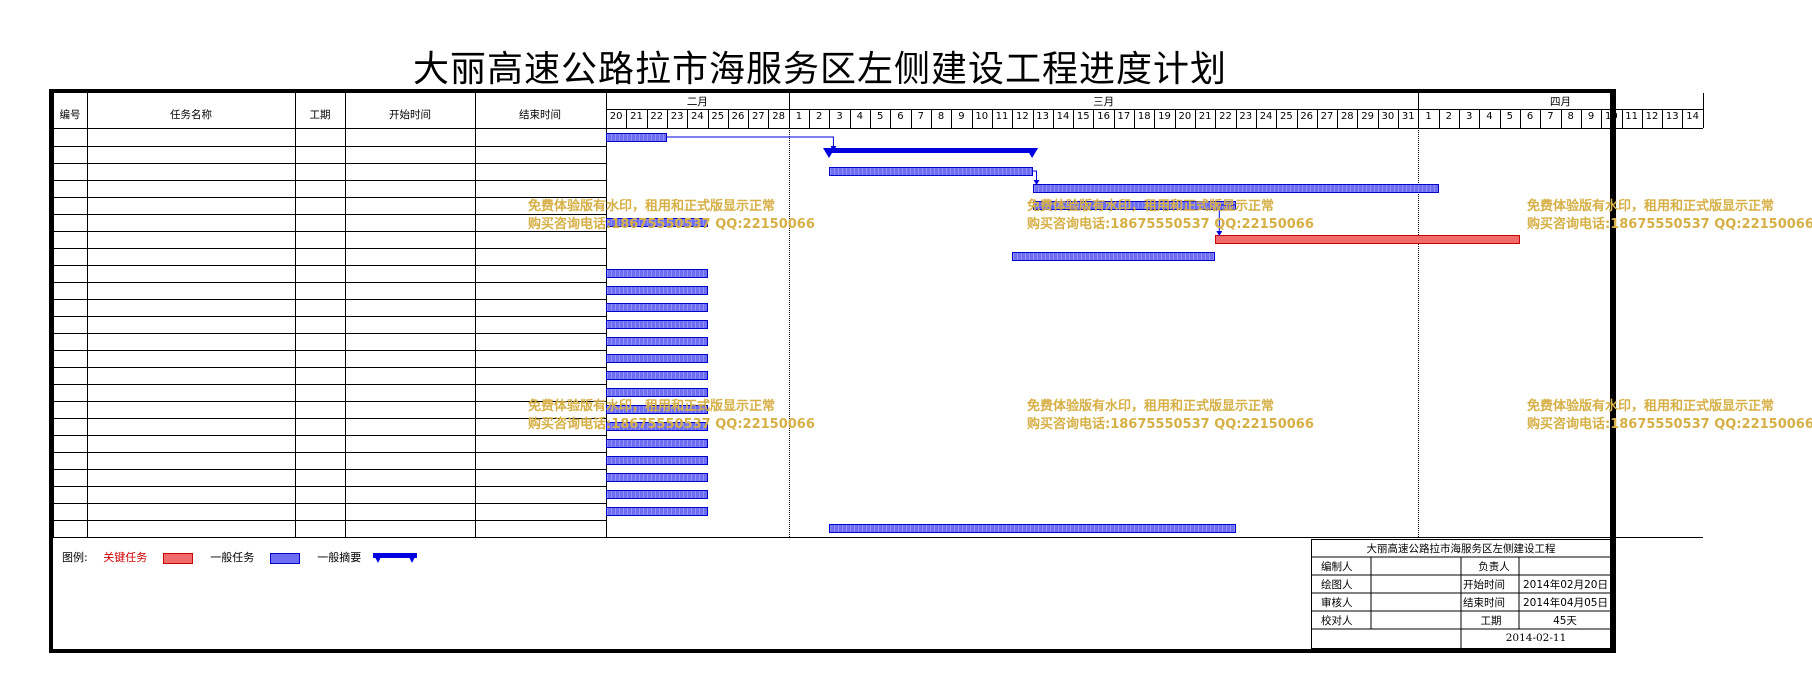  Describe the element at coordinates (1170, 224) in the screenshot. I see `watermark-text-2b: 购买咨询电话:18675550537 QQ:22150066` at that location.